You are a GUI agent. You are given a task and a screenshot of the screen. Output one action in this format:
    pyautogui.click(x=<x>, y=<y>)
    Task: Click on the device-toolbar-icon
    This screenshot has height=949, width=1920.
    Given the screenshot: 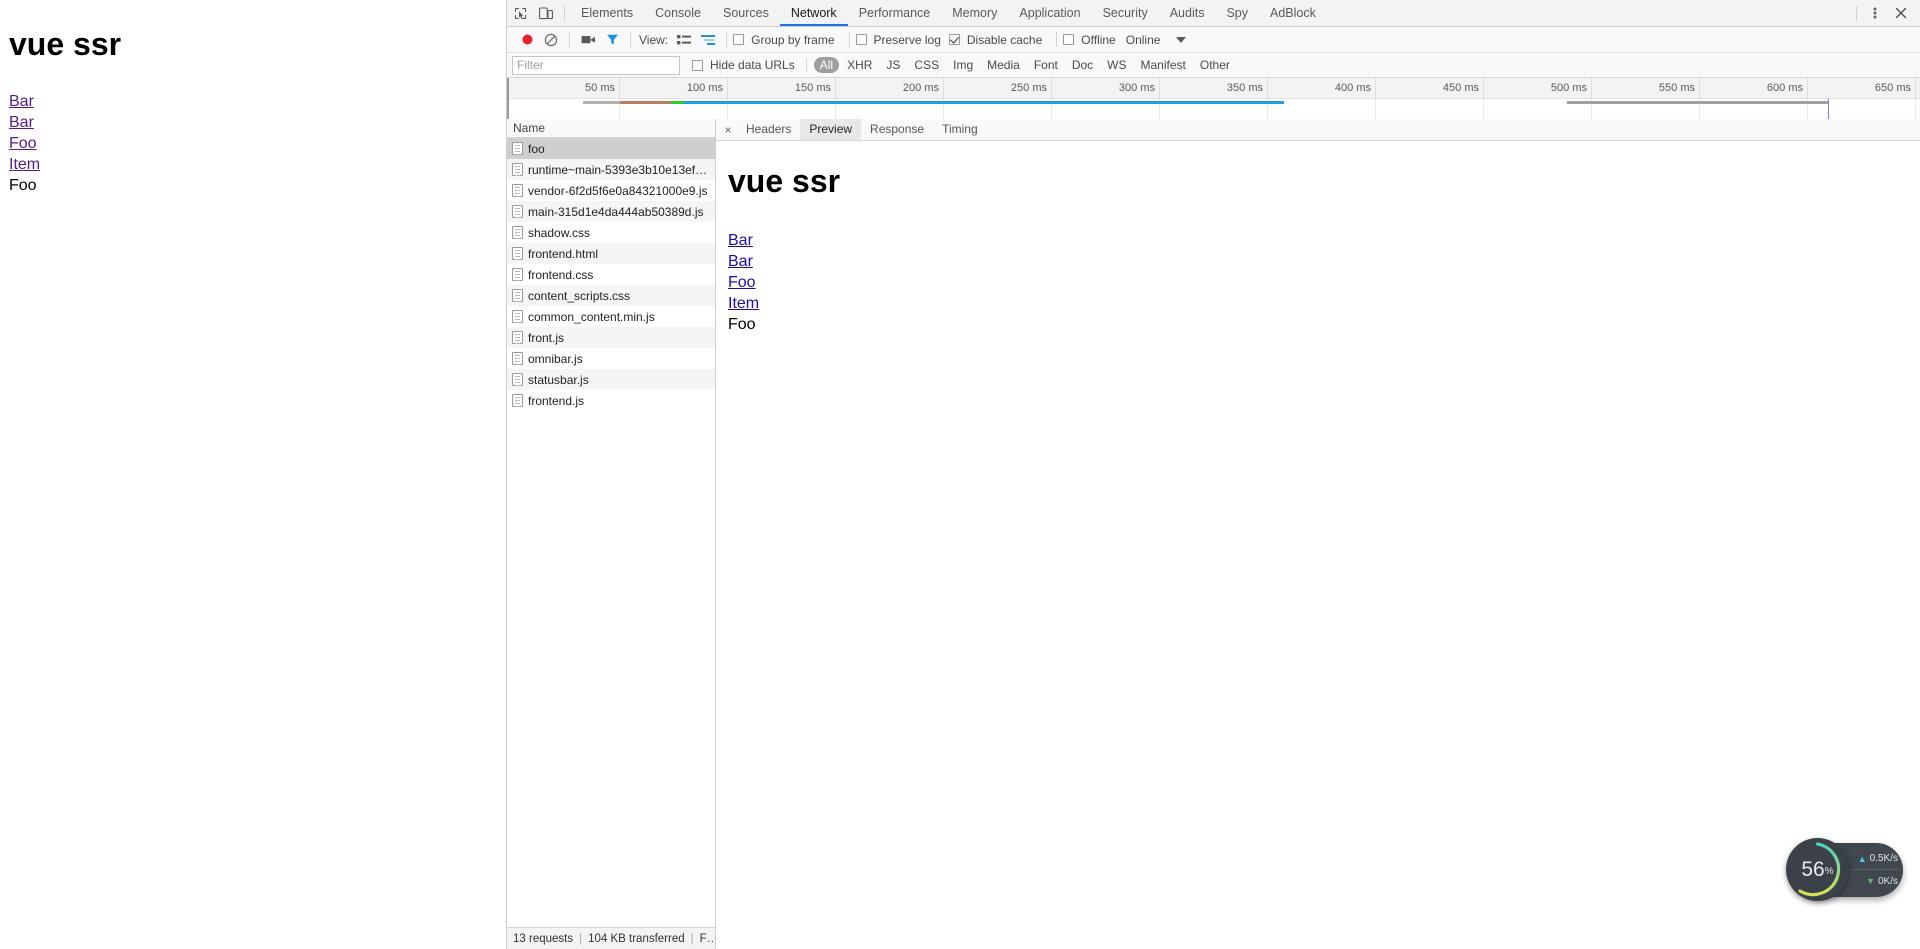 What is the action you would take?
    pyautogui.click(x=546, y=13)
    